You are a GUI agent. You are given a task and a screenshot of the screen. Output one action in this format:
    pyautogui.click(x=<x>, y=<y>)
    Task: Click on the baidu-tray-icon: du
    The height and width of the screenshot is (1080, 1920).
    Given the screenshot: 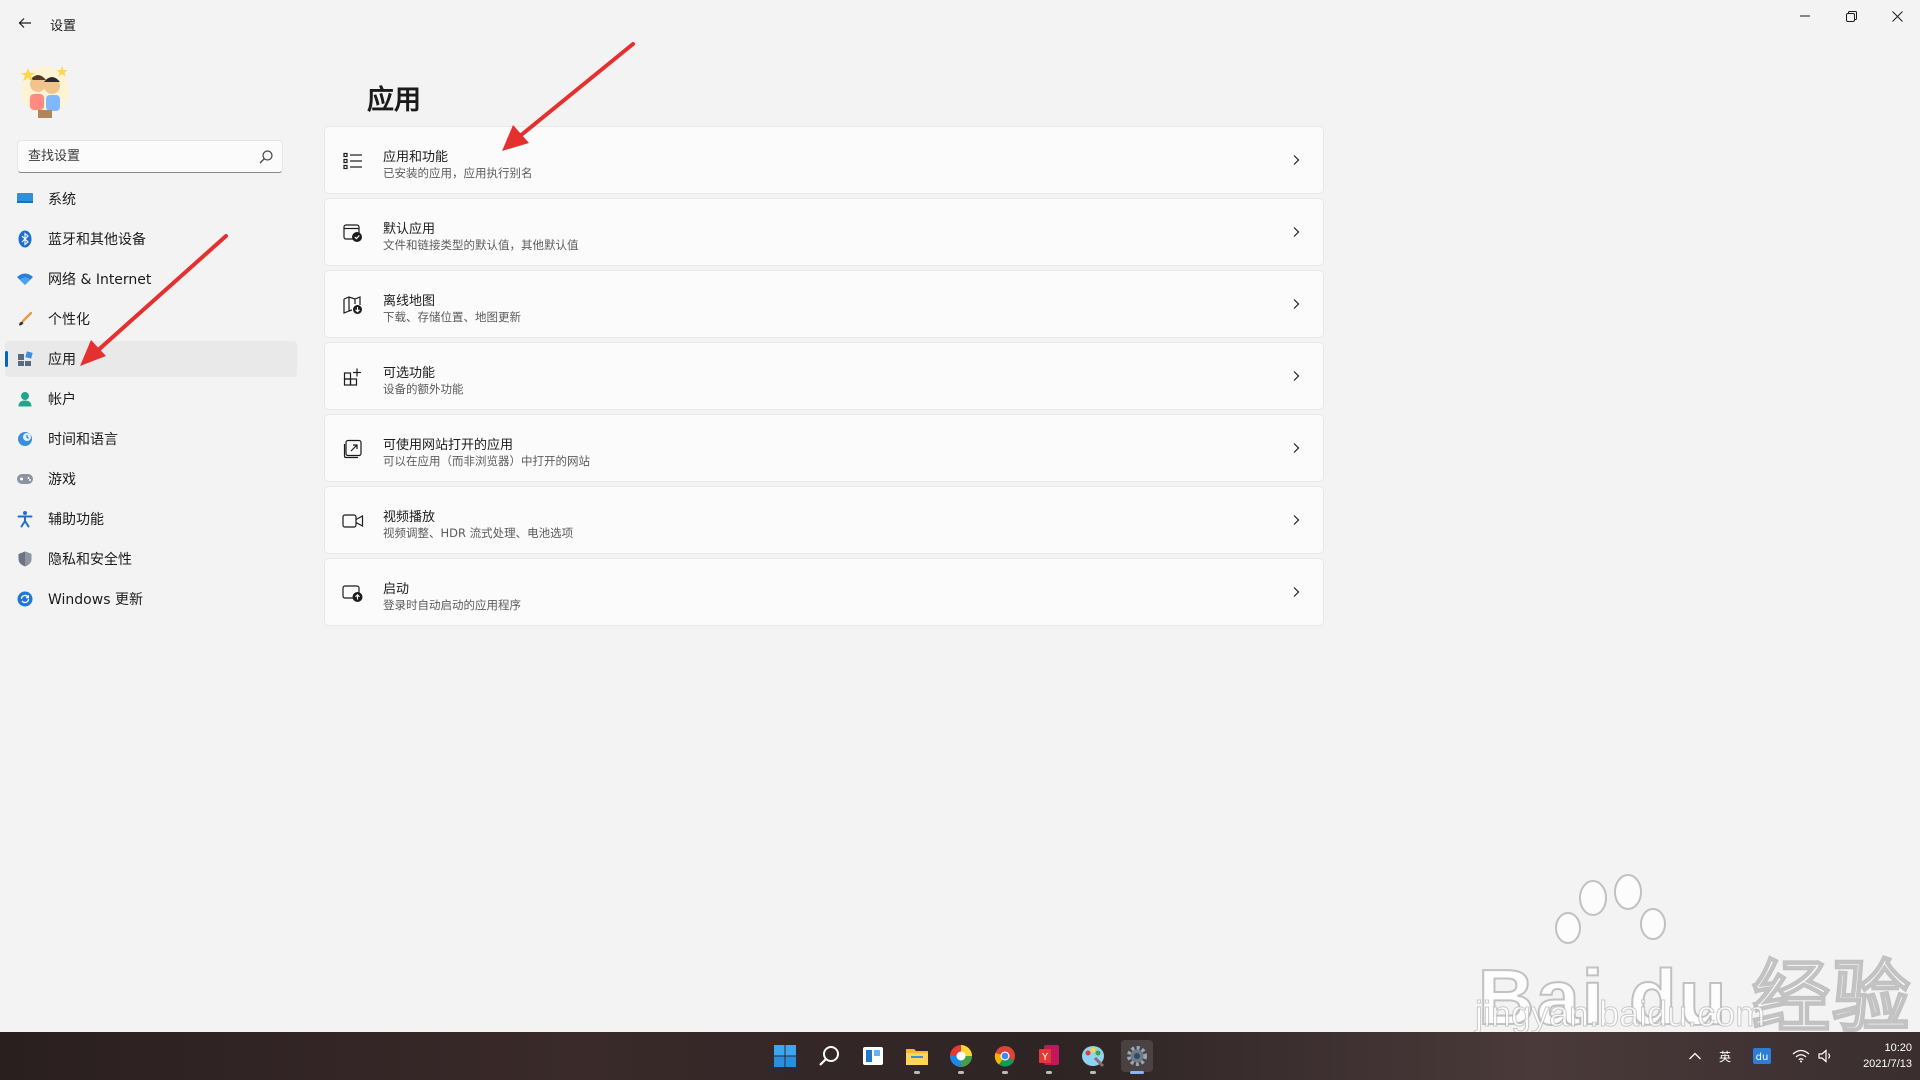 What is the action you would take?
    pyautogui.click(x=1762, y=1056)
    